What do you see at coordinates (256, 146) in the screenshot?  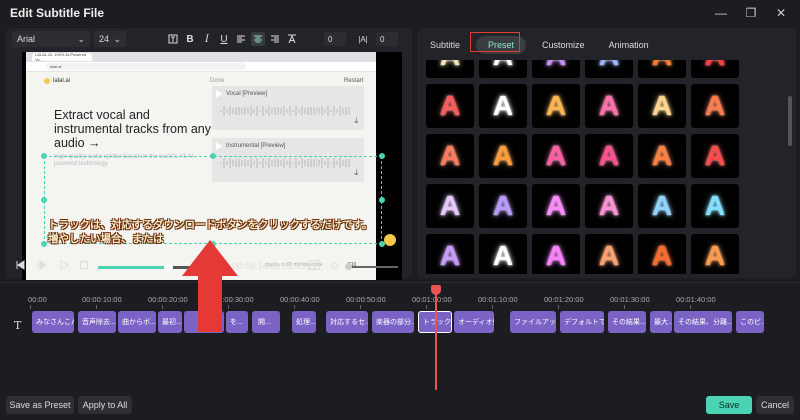 I see `track-label: Instrumental [Preview]` at bounding box center [256, 146].